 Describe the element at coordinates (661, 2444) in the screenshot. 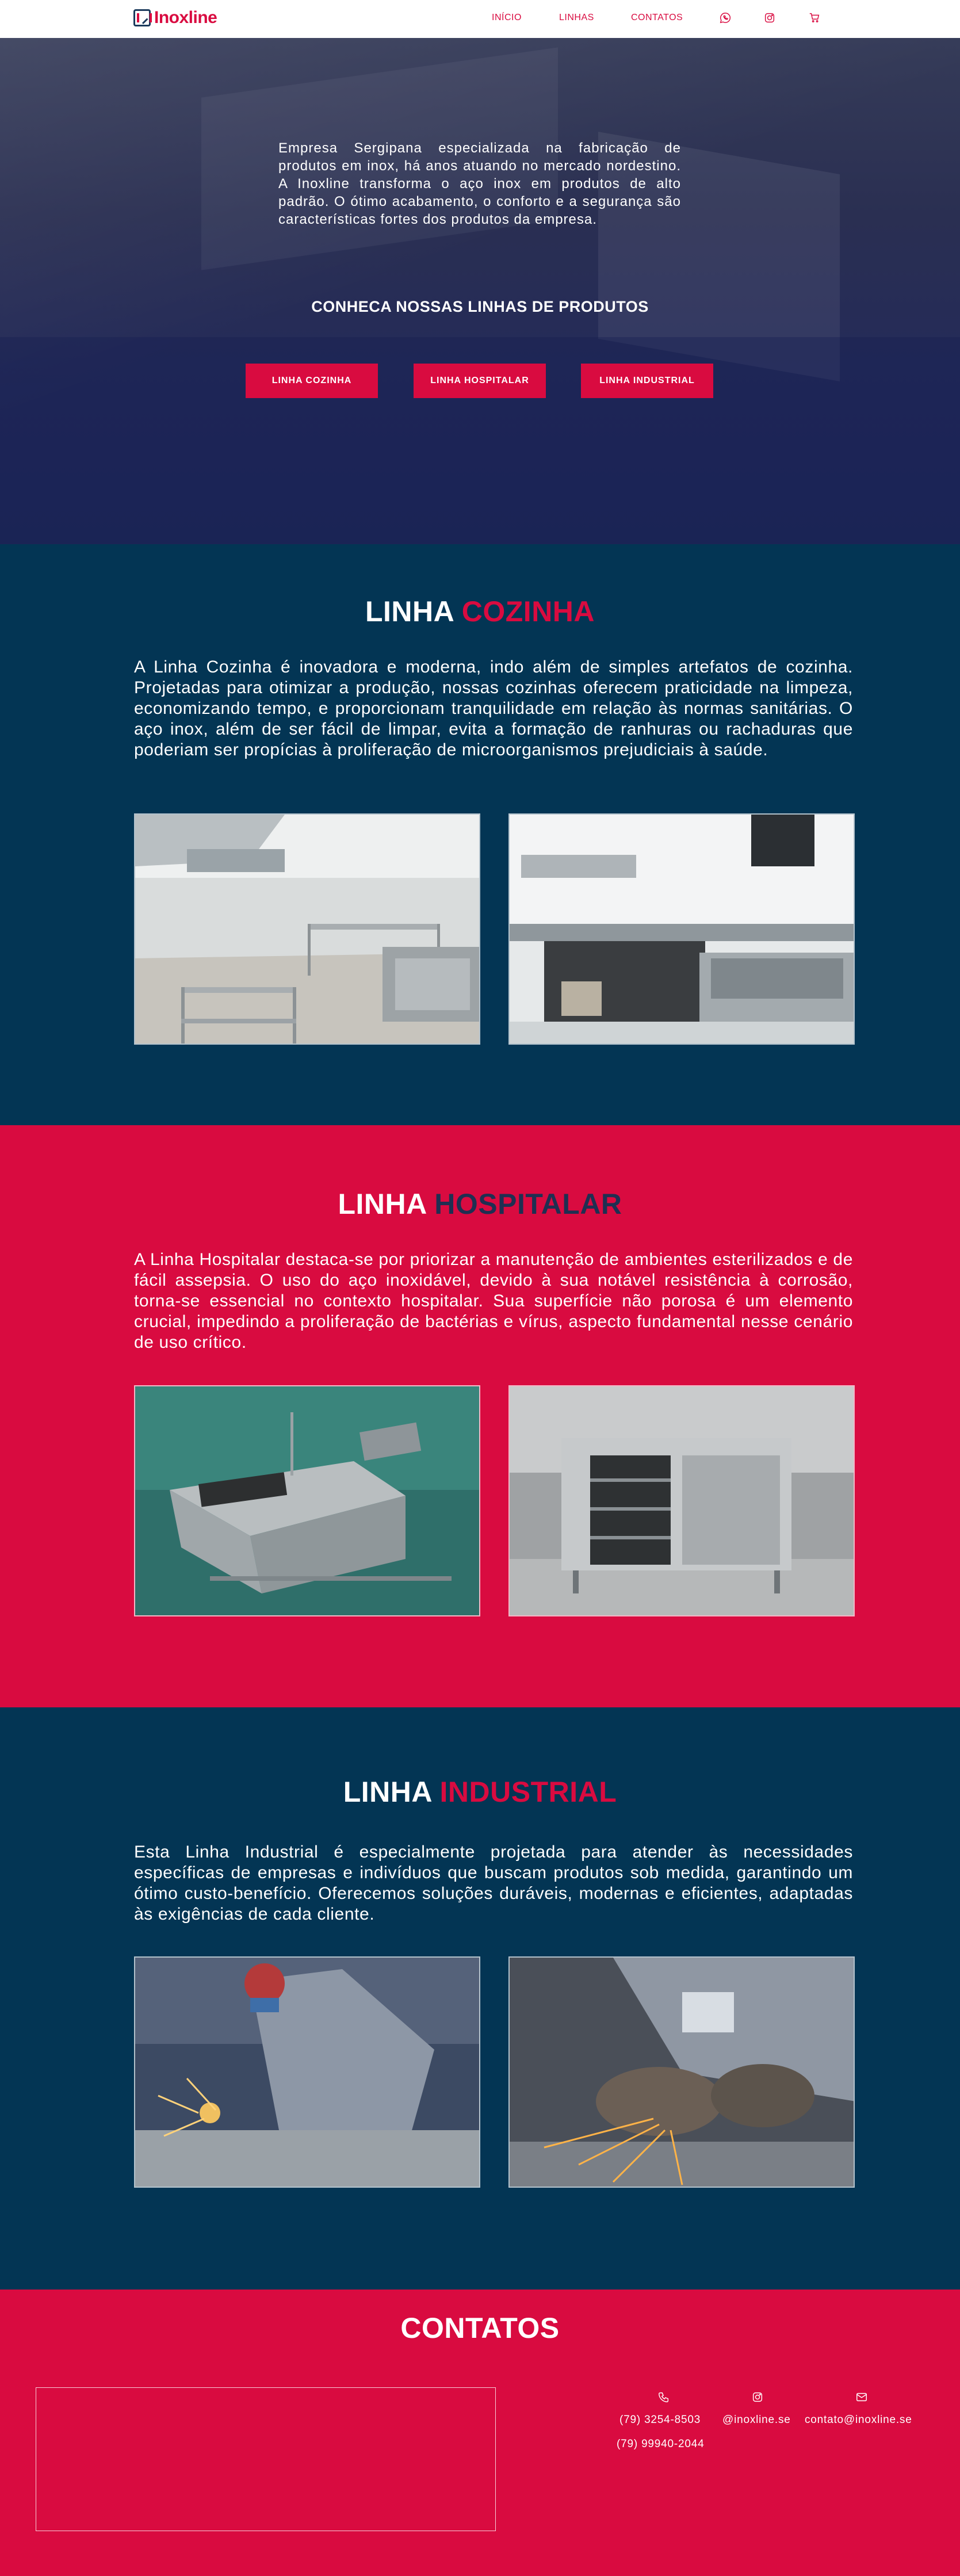

I see `phone-2: (79) 99940-2044` at that location.